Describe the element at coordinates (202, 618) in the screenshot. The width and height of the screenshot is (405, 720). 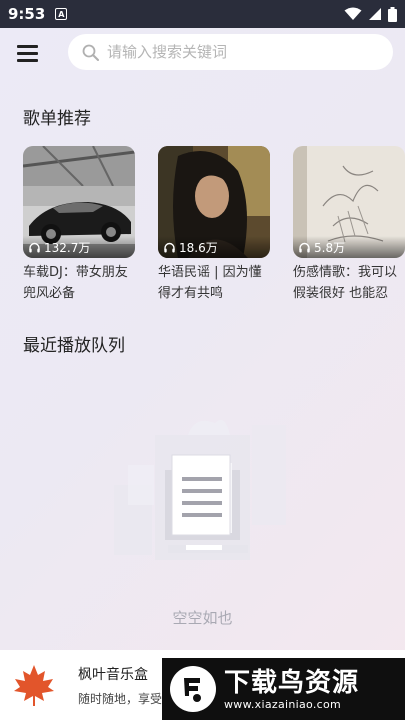
I see `empty-state-text: 空空如也` at that location.